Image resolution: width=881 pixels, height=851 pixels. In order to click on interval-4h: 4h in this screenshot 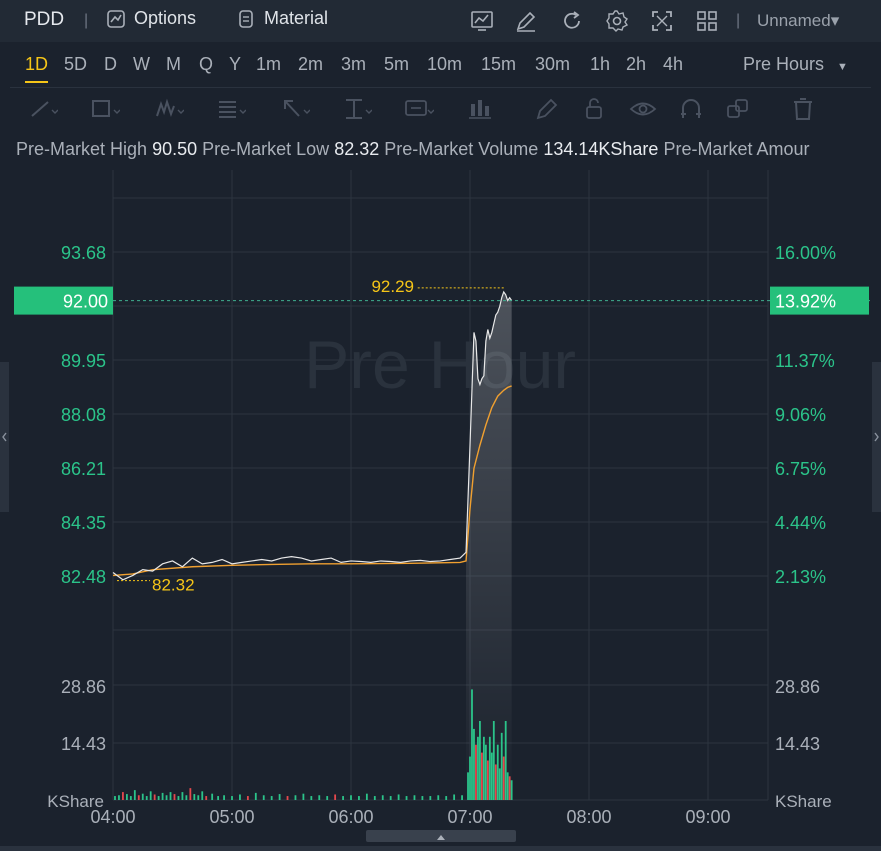, I will do `click(673, 64)`.